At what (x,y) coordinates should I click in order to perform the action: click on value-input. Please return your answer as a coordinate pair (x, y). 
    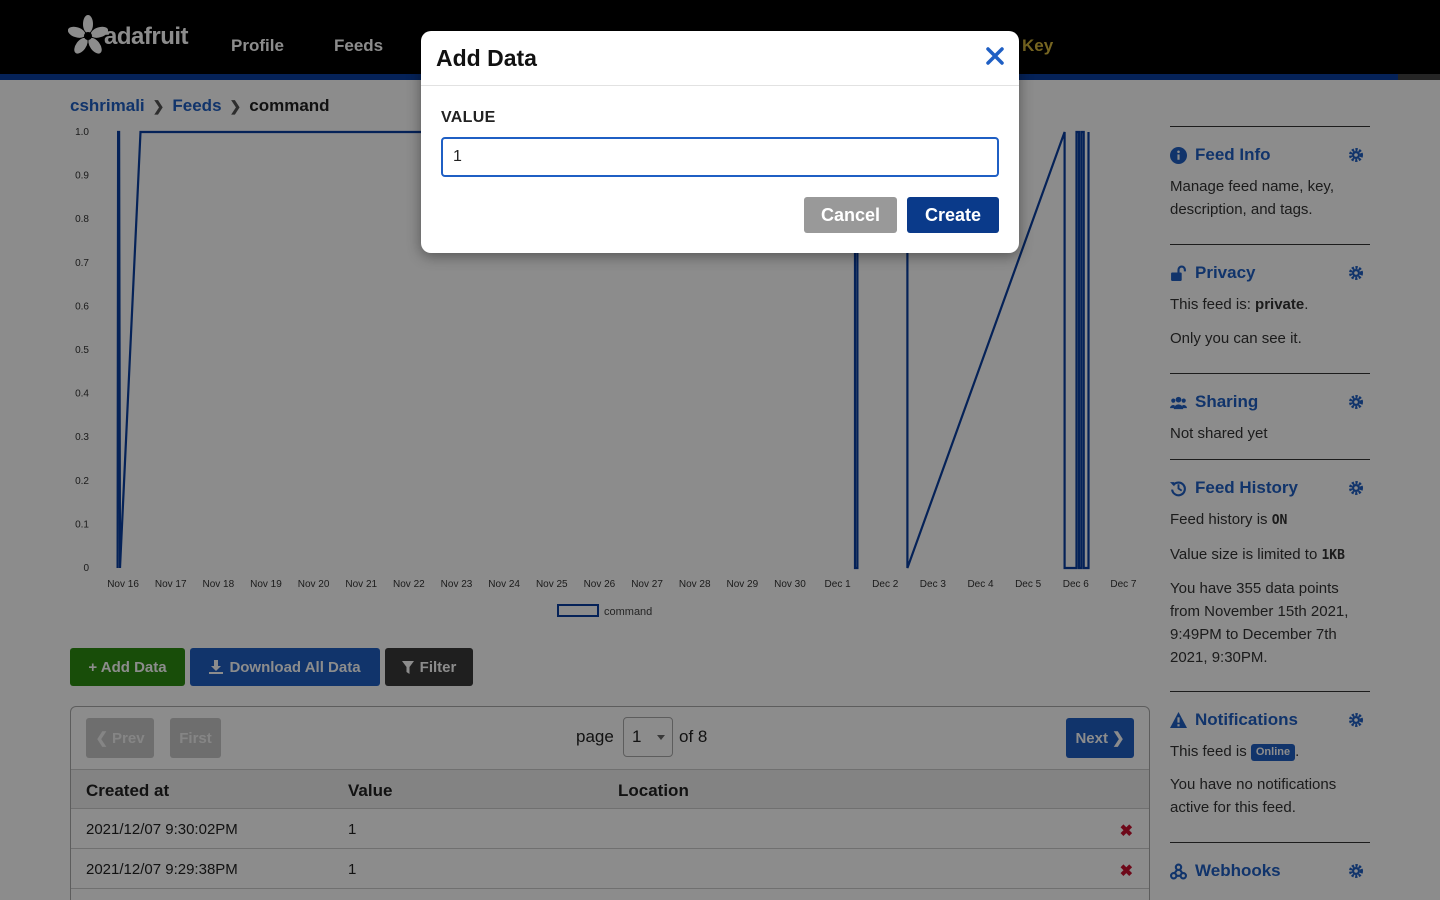
    Looking at the image, I should click on (720, 157).